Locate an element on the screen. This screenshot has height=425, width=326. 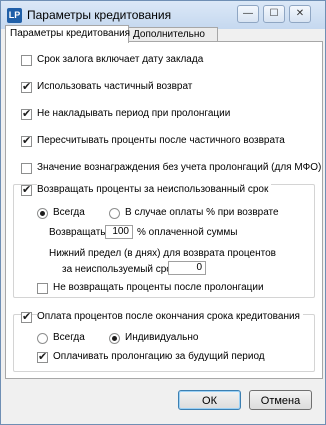
return-percent-input: 100 is located at coordinates (119, 232).